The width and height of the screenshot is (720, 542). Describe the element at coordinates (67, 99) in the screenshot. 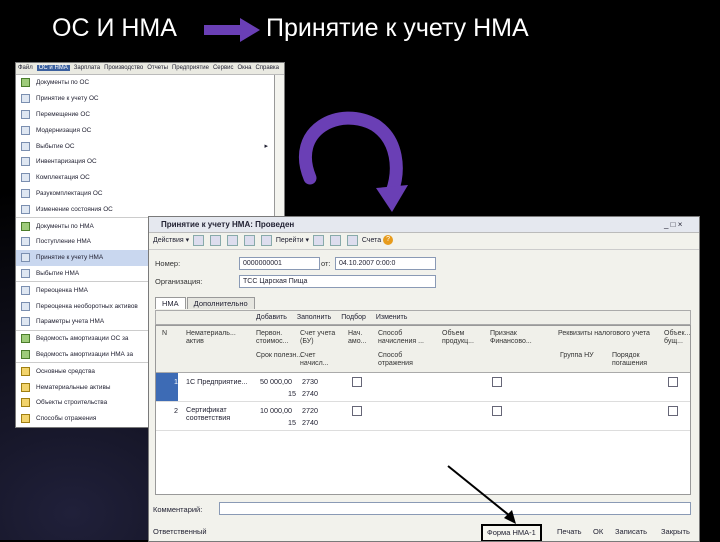

I see `menu-item-label: Принятие к учету ОС` at that location.